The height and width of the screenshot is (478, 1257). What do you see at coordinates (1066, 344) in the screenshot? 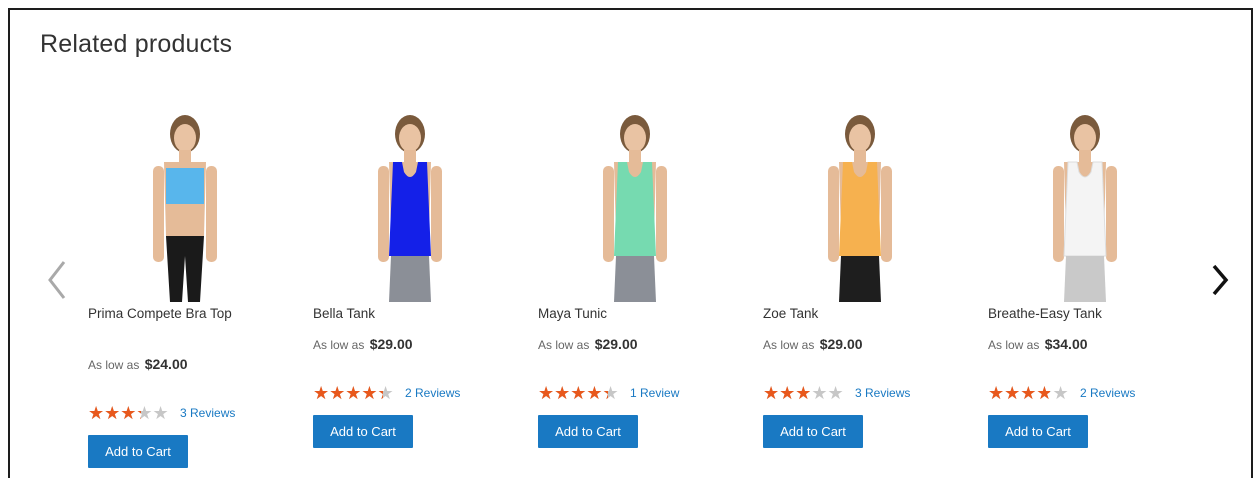
I see `price-amount: $34.00` at bounding box center [1066, 344].